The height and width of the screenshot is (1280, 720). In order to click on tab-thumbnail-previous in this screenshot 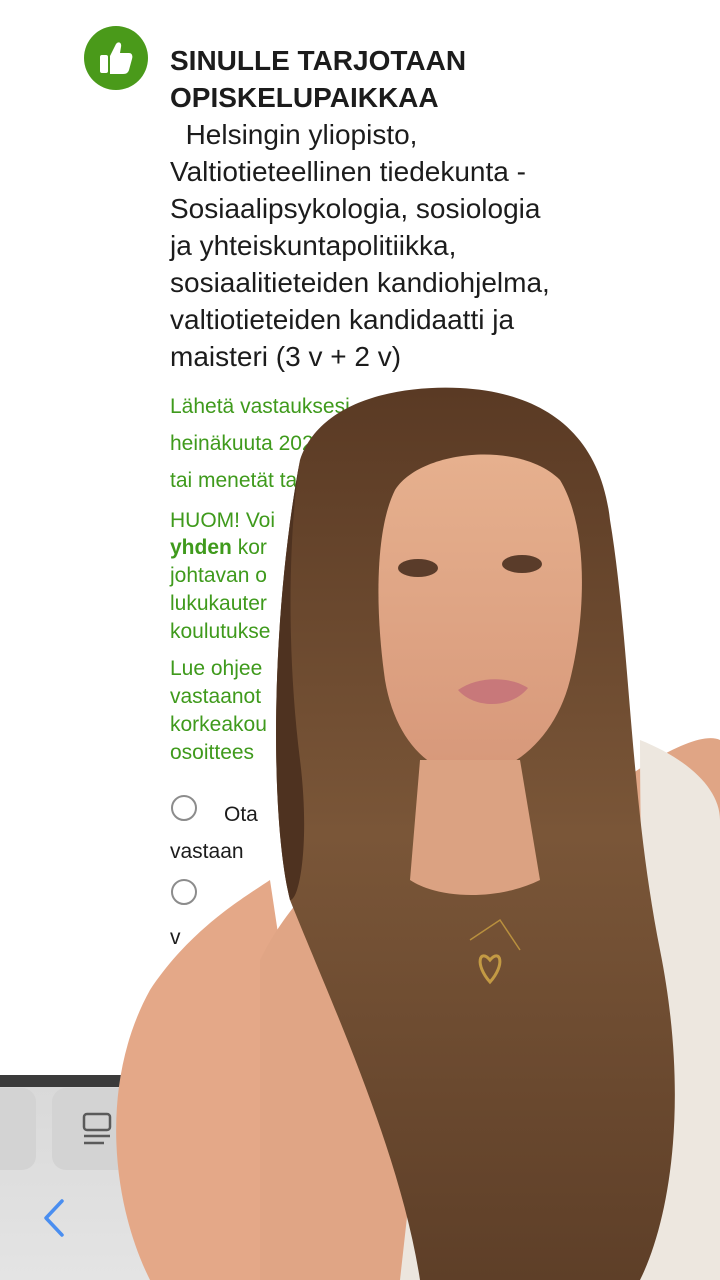, I will do `click(18, 1129)`.